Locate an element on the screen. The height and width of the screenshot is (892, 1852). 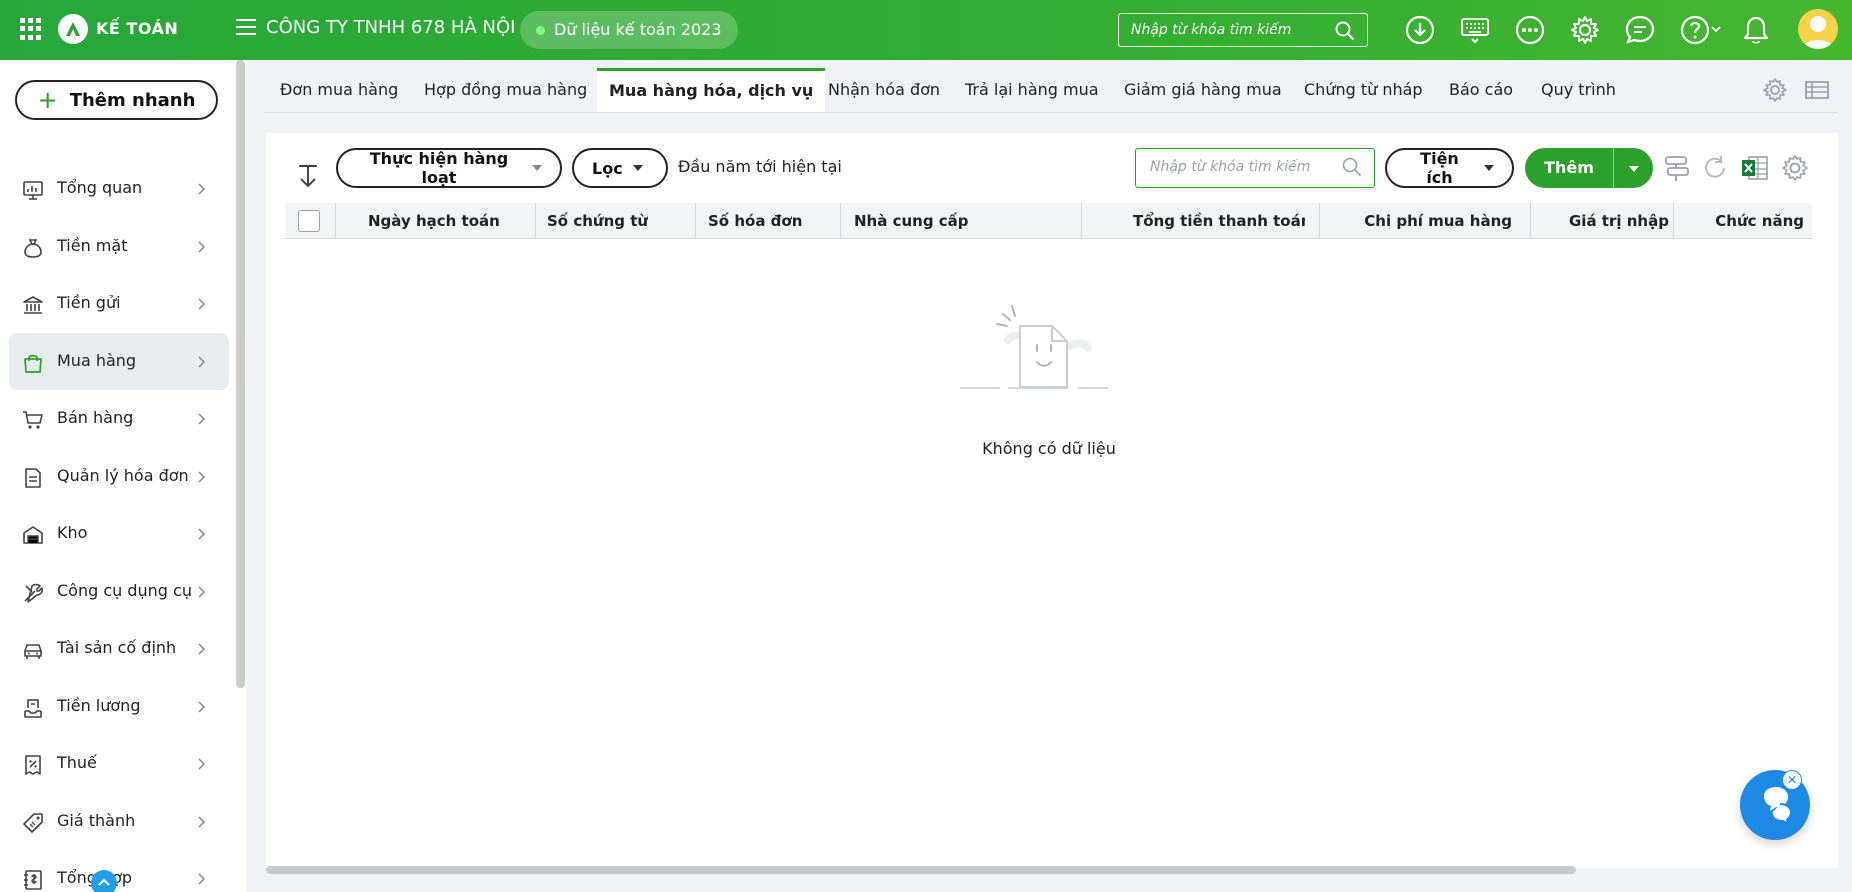
shopping-bag-icon is located at coordinates (33, 363).